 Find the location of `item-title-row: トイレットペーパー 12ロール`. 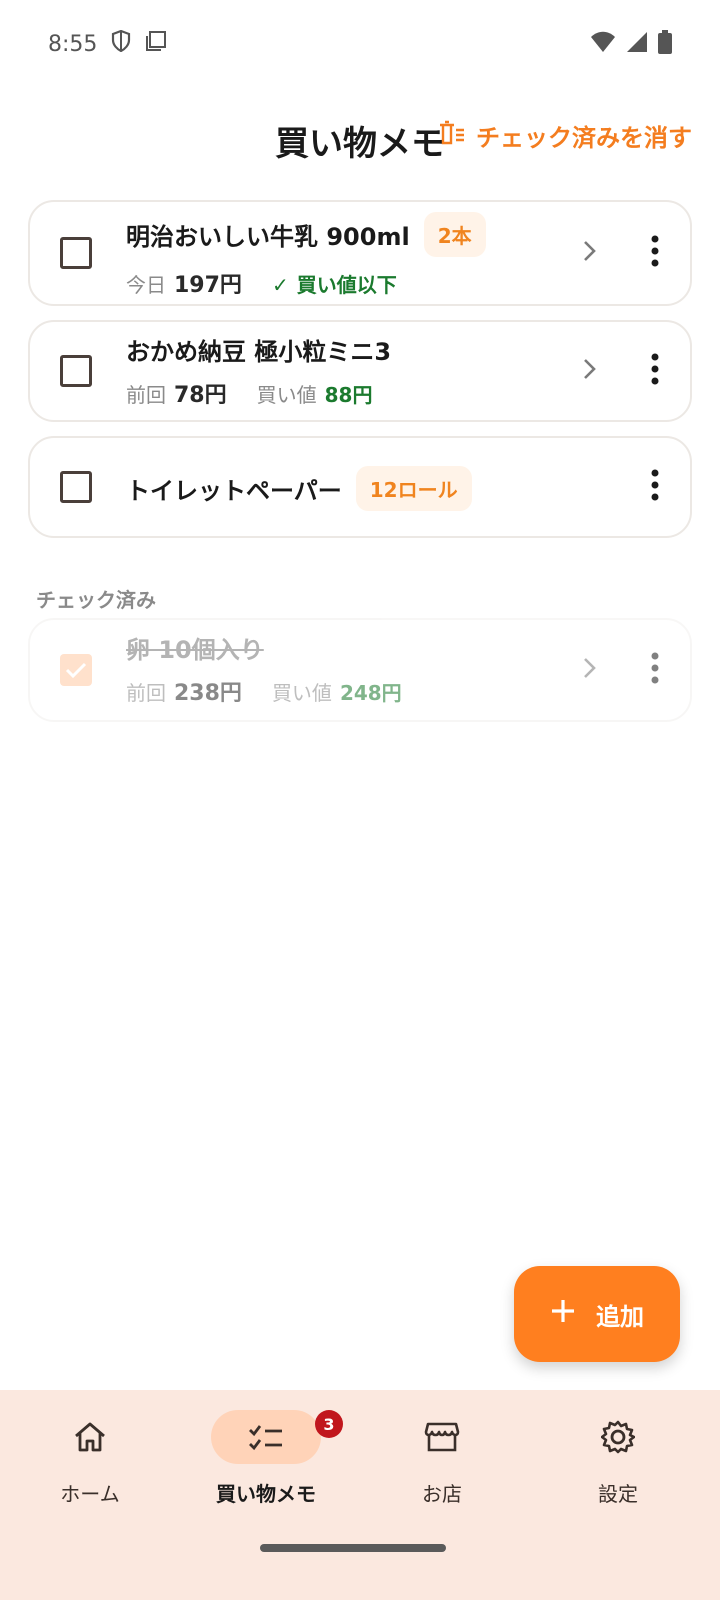

item-title-row: トイレットペーパー 12ロール is located at coordinates (299, 488).